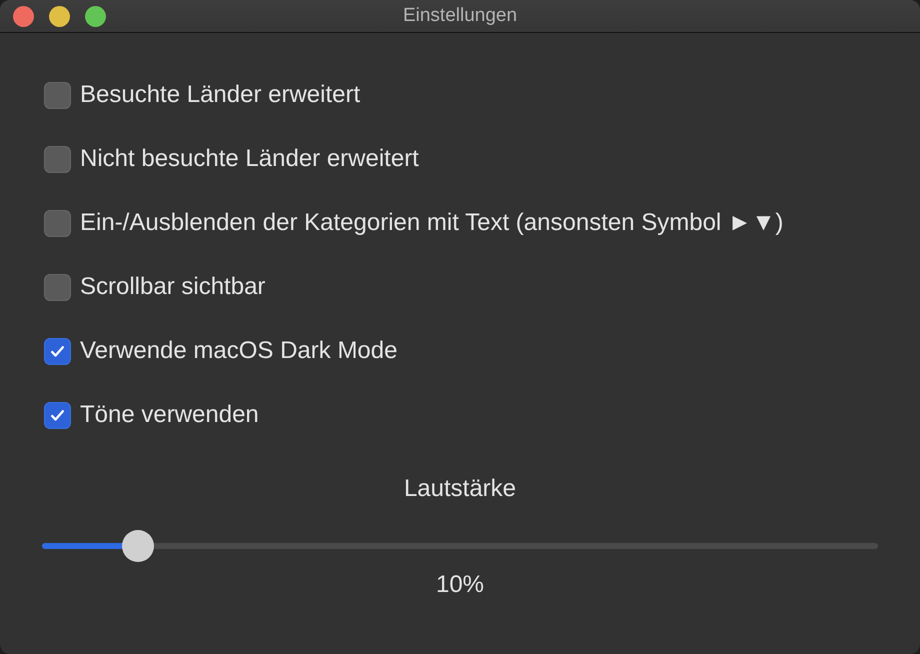 This screenshot has height=654, width=920. What do you see at coordinates (432, 223) in the screenshot?
I see `checkbox-label: Ein-/Ausblenden der Kategorien mit Text (ansonsten Symbol ►▼)` at bounding box center [432, 223].